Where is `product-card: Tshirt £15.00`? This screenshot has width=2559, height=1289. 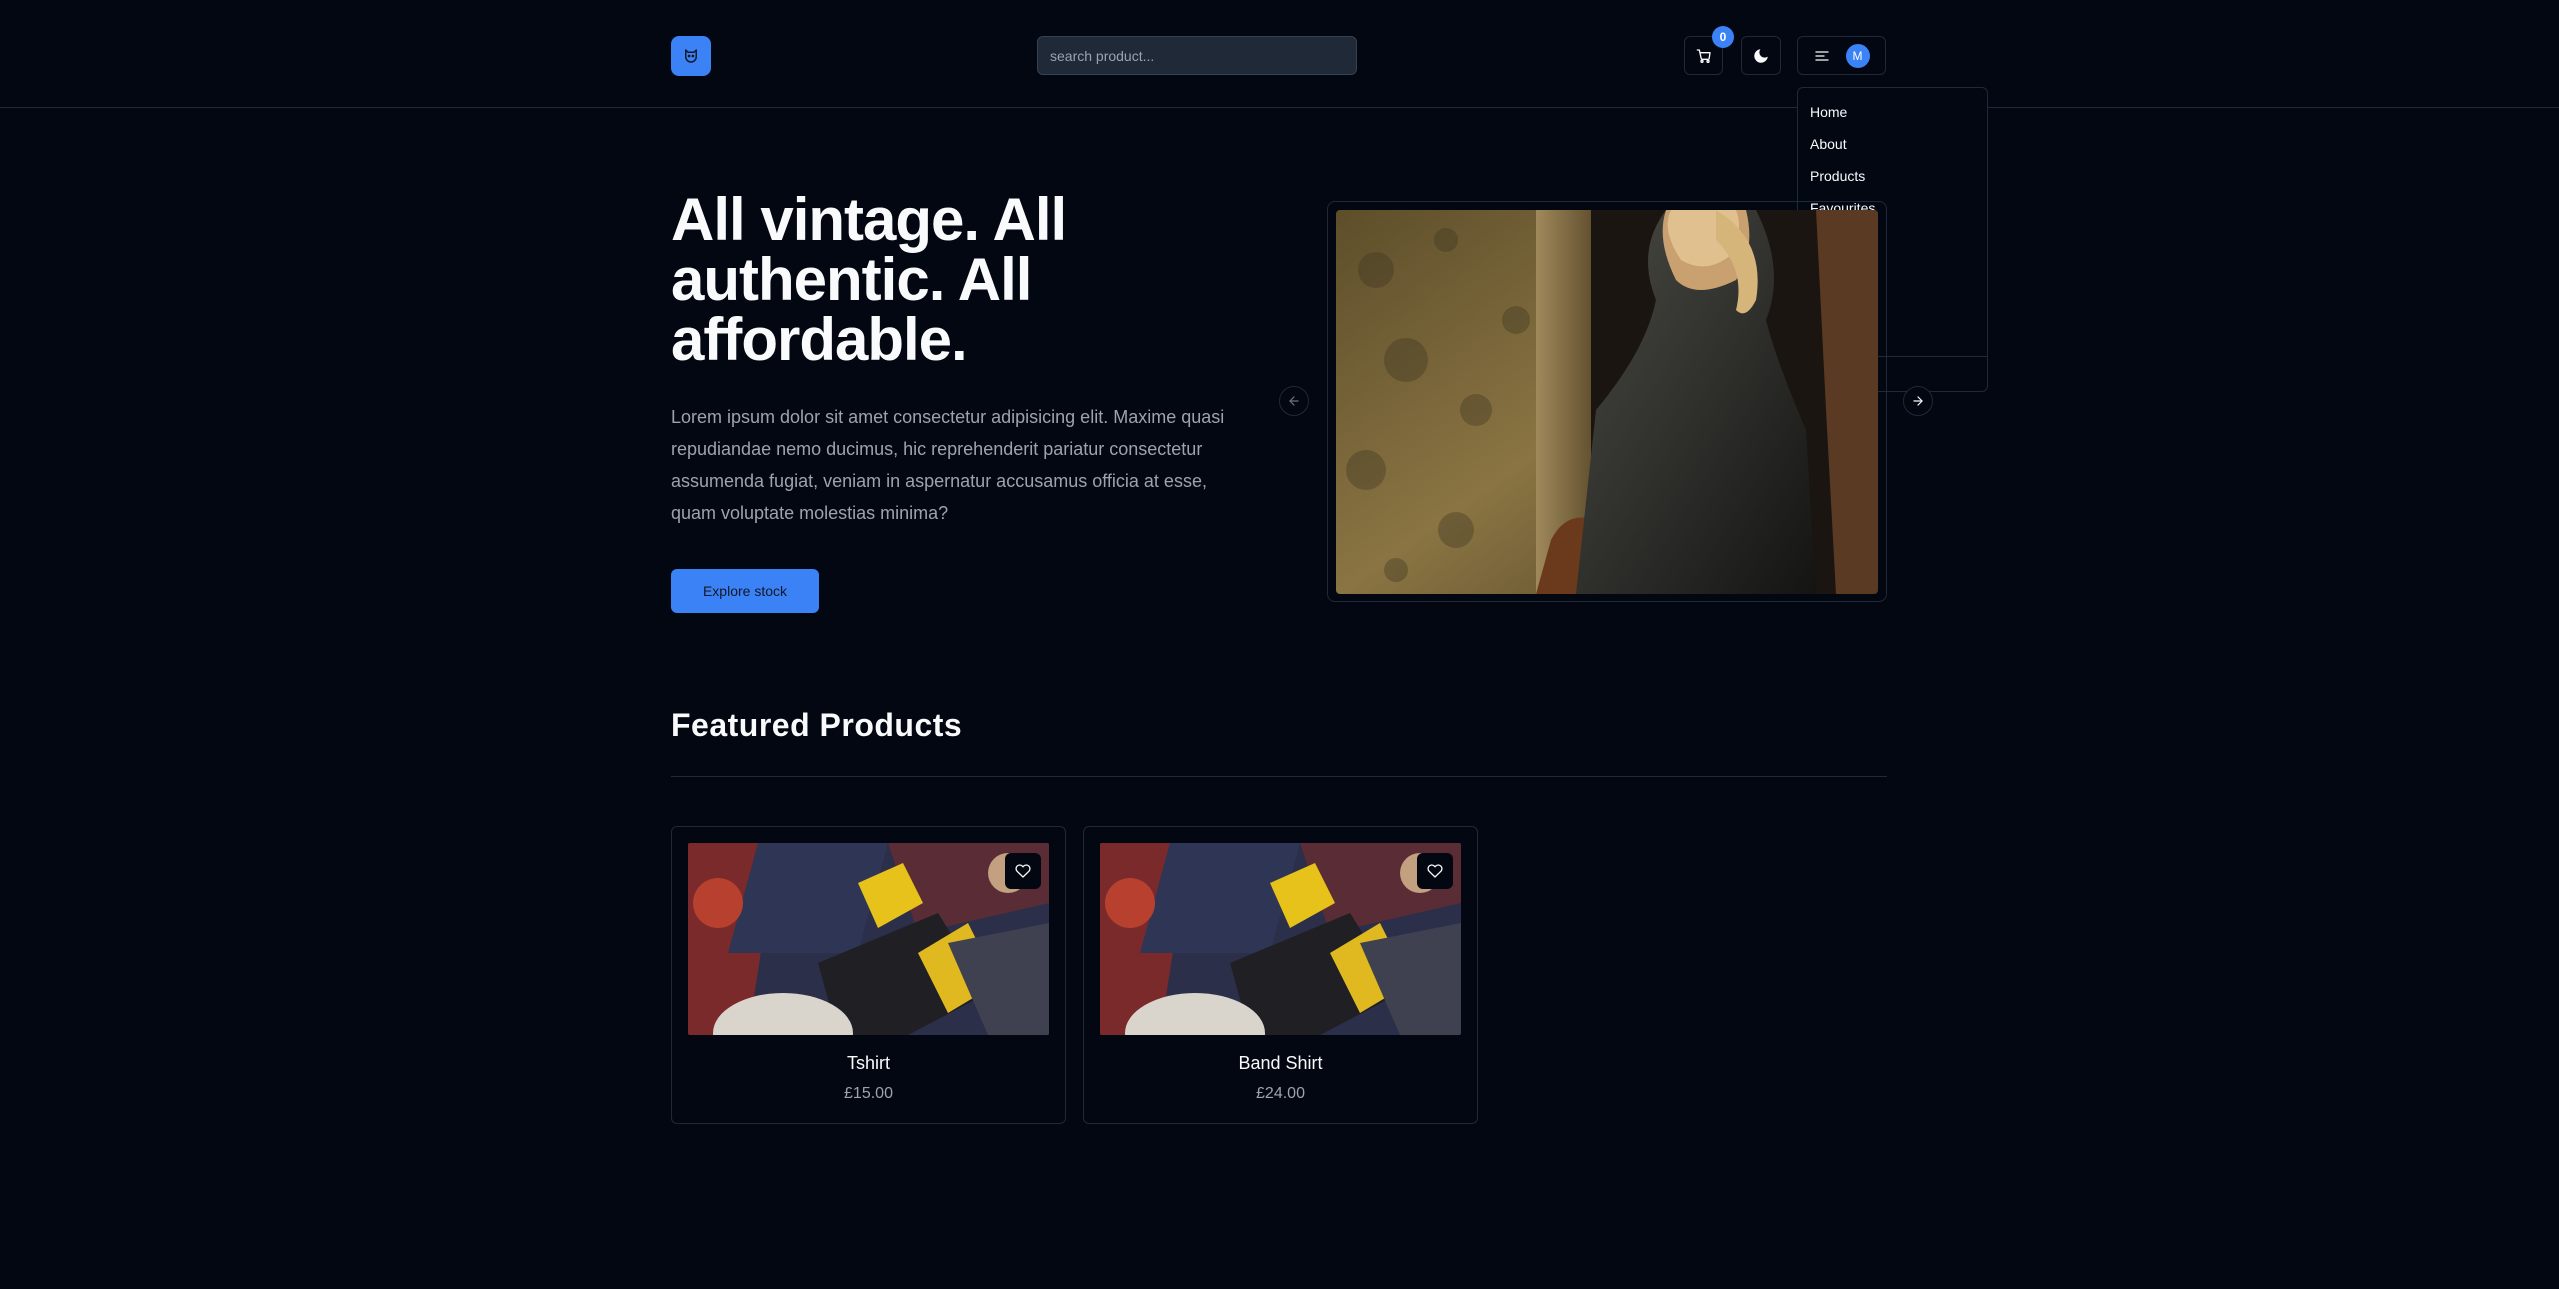
product-card: Tshirt £15.00 is located at coordinates (868, 975).